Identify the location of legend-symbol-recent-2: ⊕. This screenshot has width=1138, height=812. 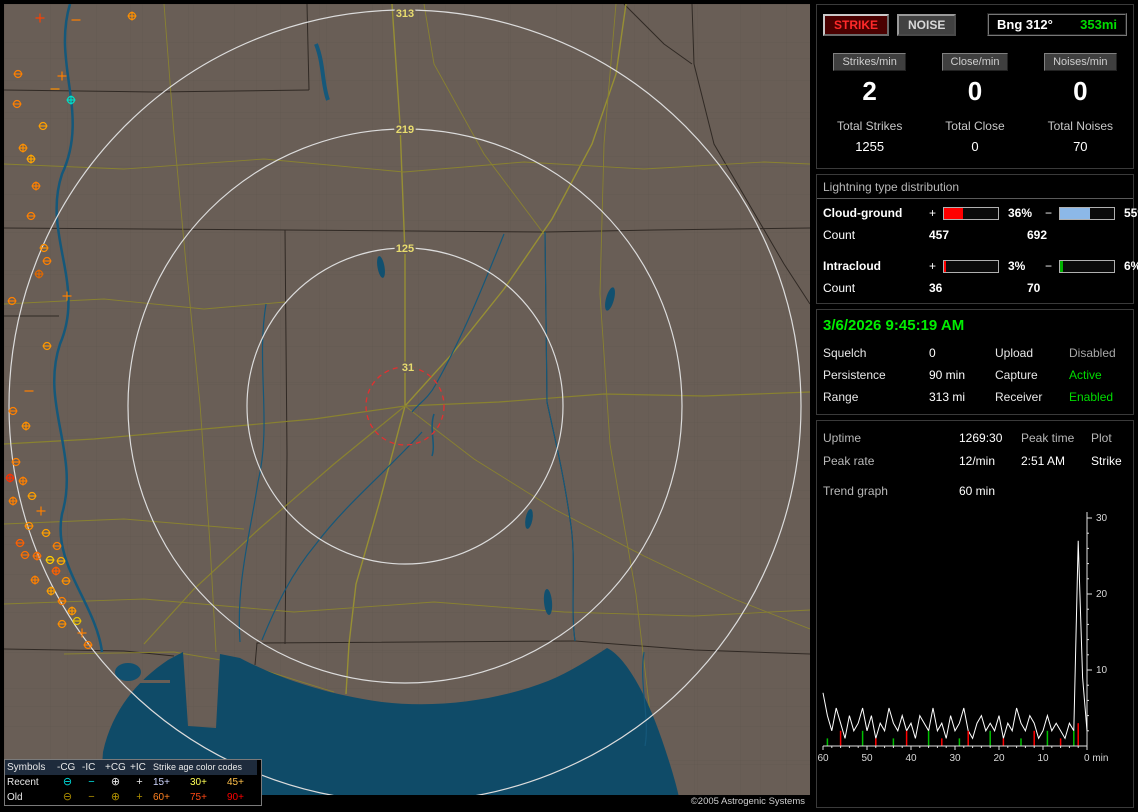
(115, 782).